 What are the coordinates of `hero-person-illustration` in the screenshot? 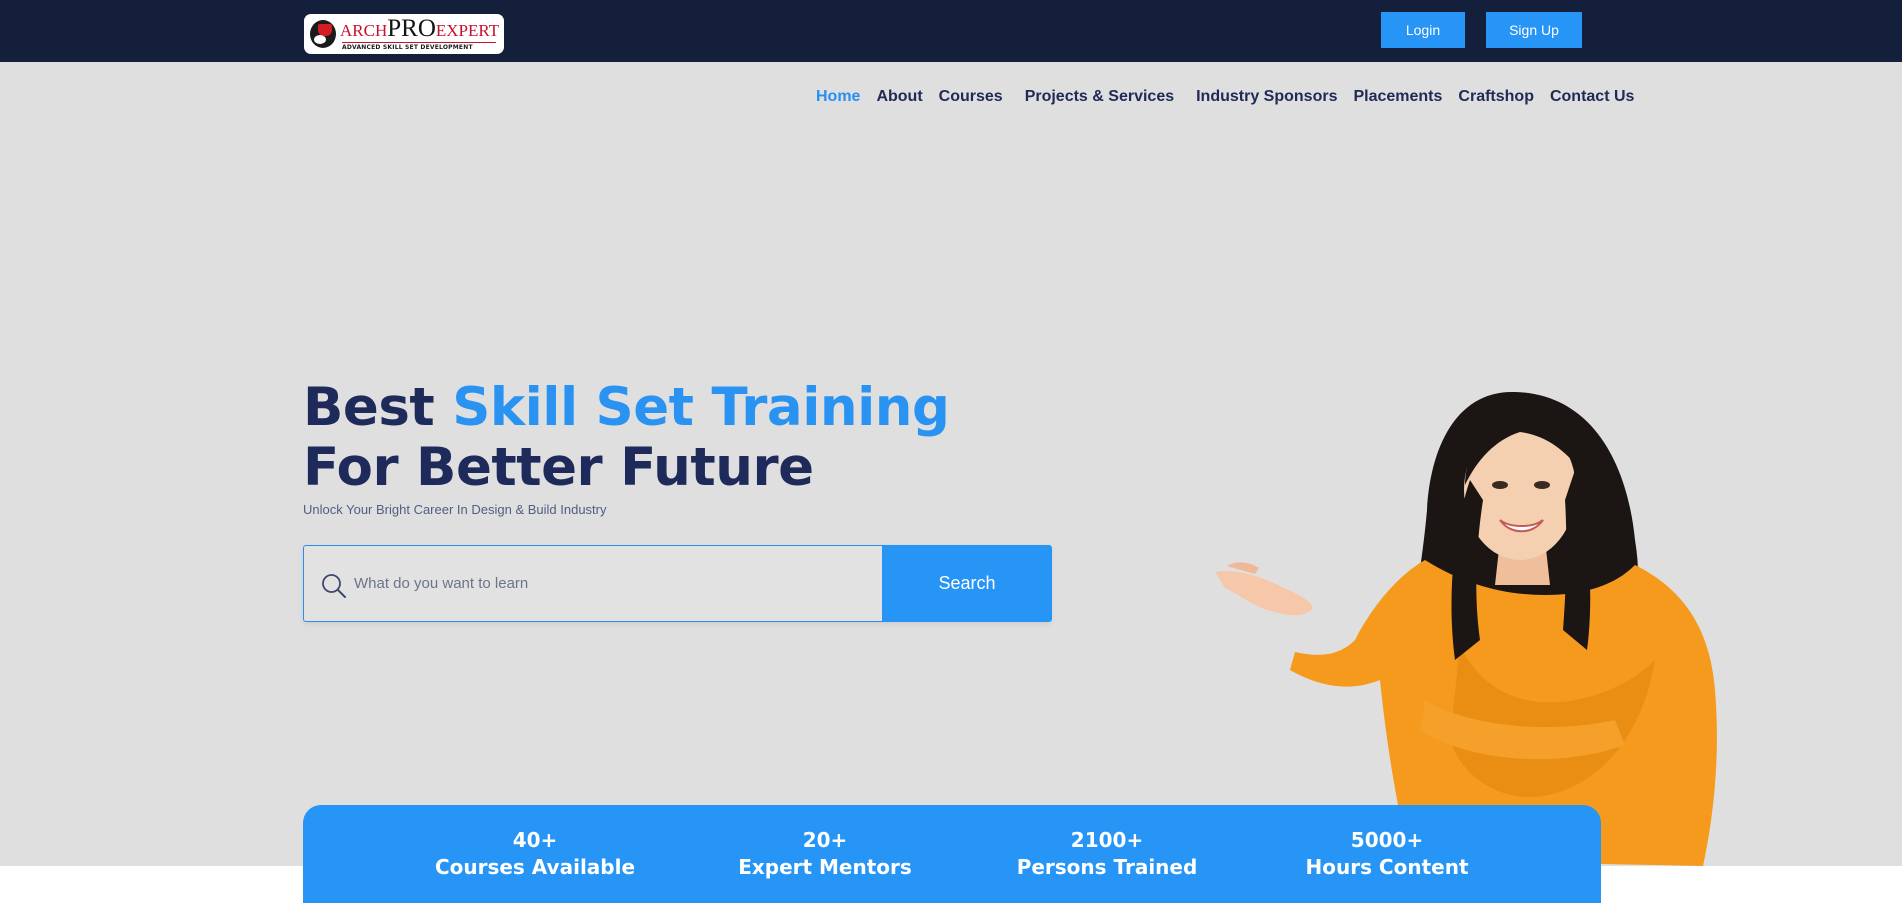 It's located at (1466, 628).